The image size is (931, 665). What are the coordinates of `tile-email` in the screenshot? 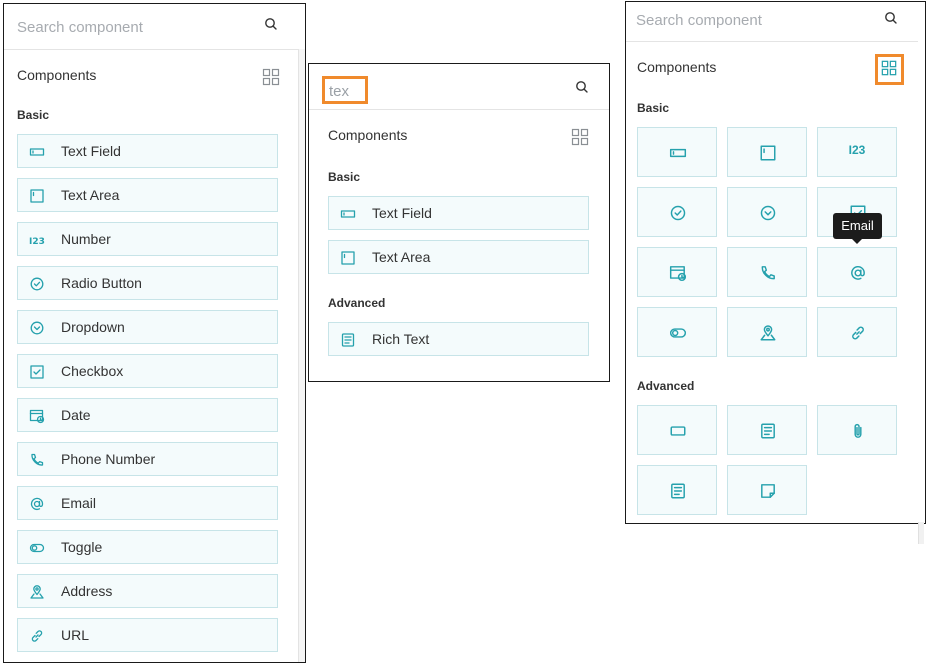 It's located at (857, 272).